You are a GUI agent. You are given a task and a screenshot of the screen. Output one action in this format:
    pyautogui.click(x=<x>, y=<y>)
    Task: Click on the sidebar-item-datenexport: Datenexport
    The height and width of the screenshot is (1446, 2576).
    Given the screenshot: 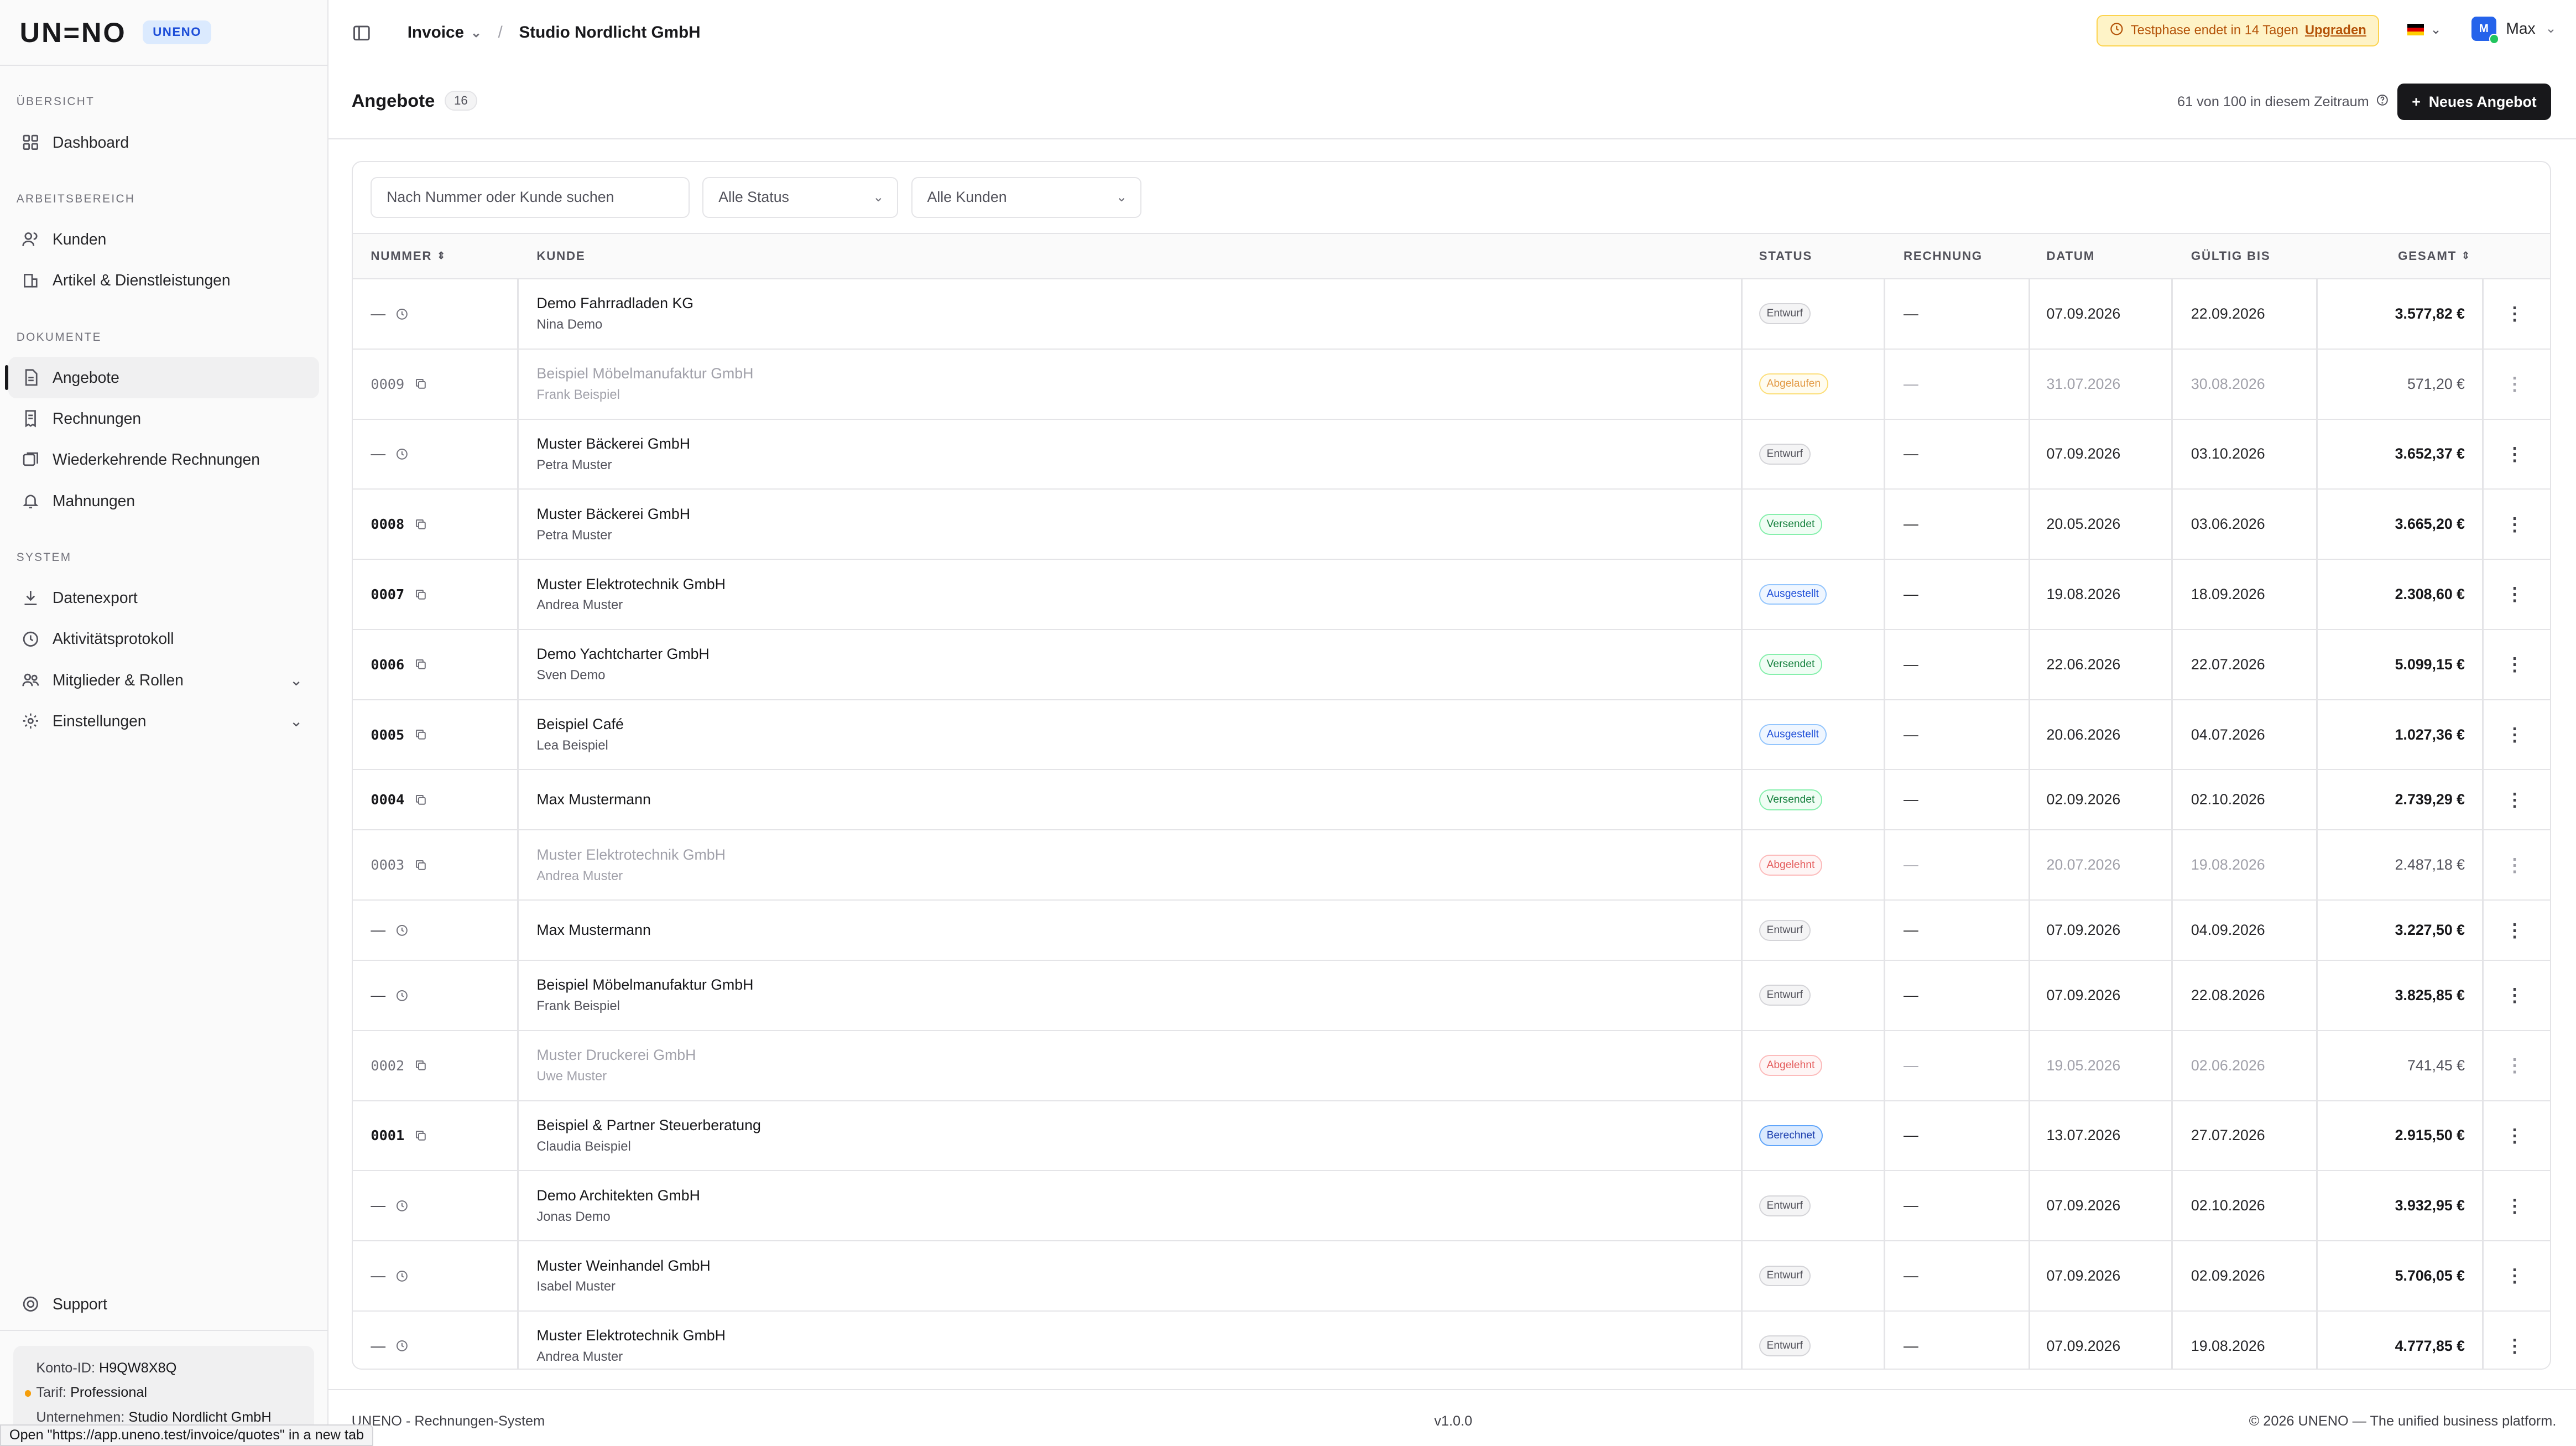 What is the action you would take?
    pyautogui.click(x=163, y=598)
    